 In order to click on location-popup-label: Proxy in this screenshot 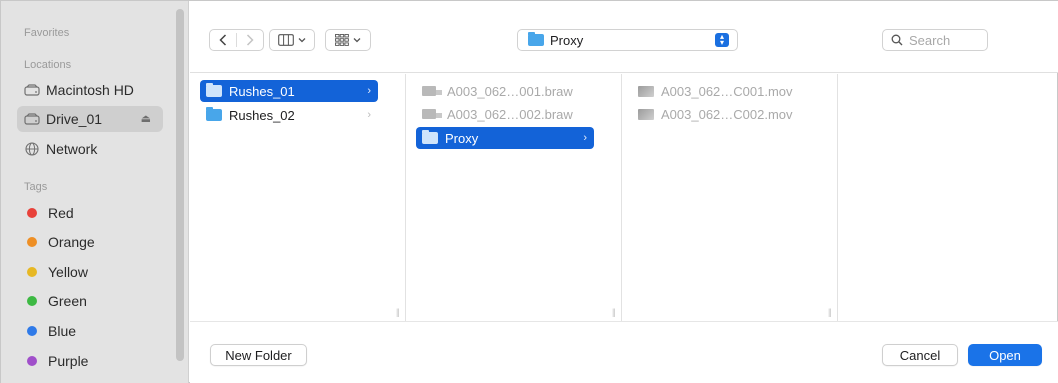, I will do `click(567, 40)`.